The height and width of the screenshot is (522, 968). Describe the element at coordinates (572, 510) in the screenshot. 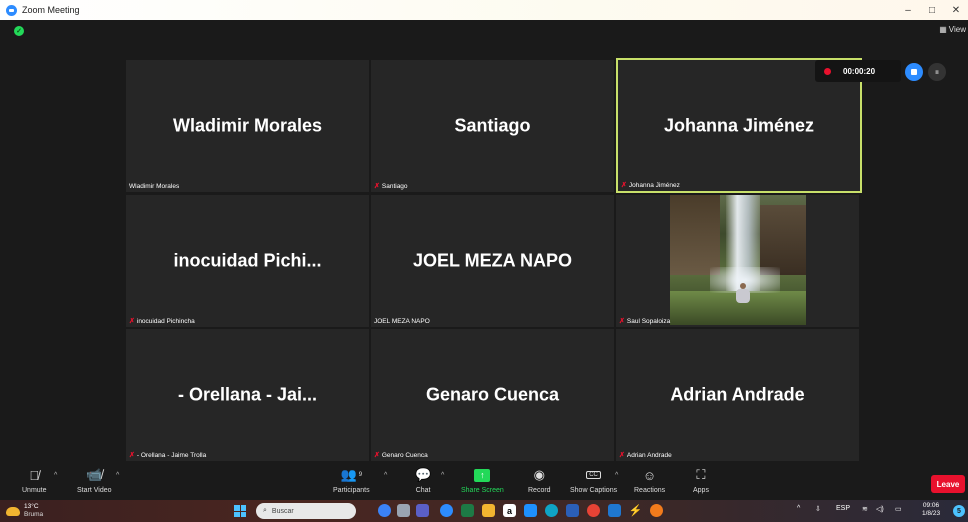

I see `word-app-icon` at that location.